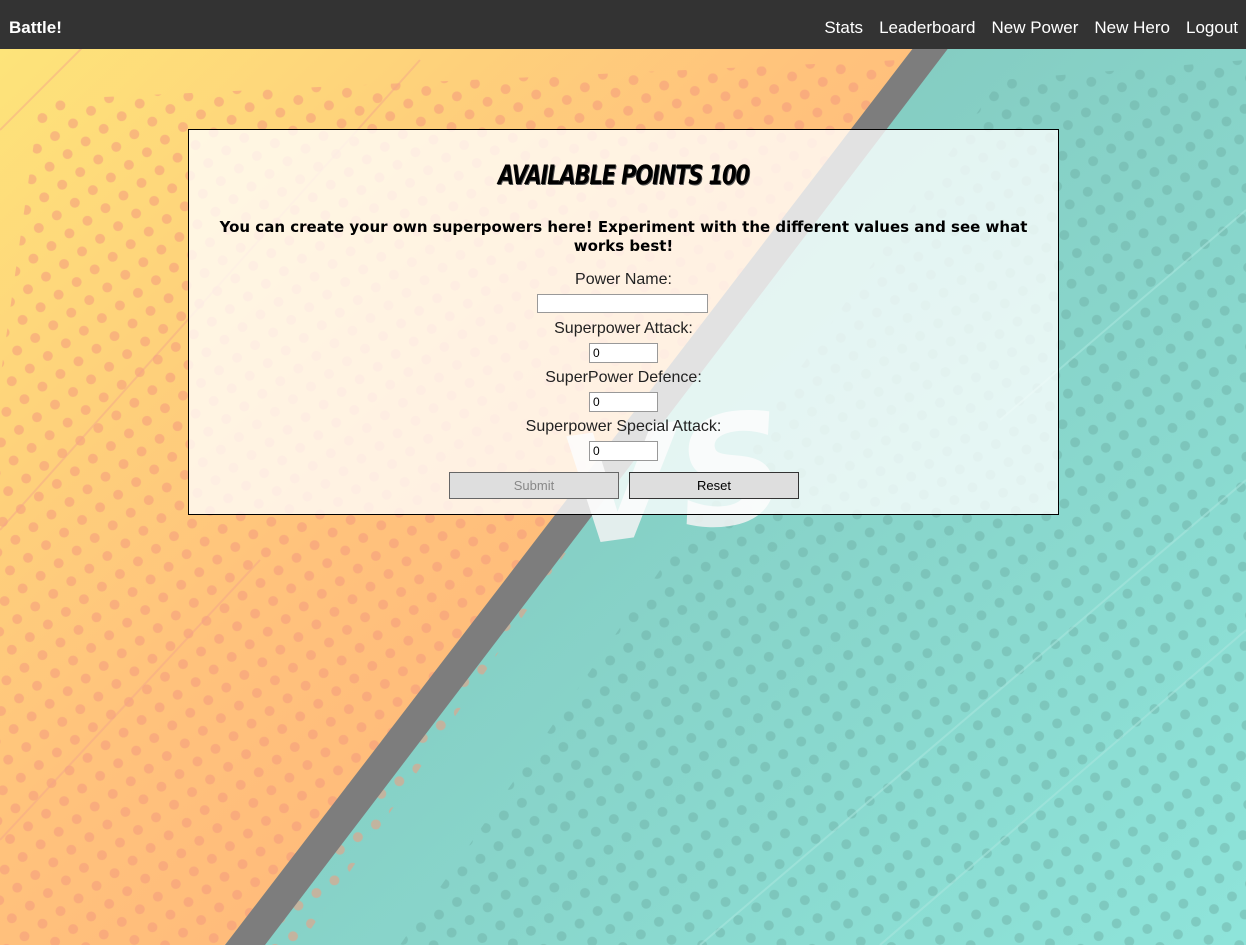  I want to click on power-name-label: Power Name:, so click(623, 279).